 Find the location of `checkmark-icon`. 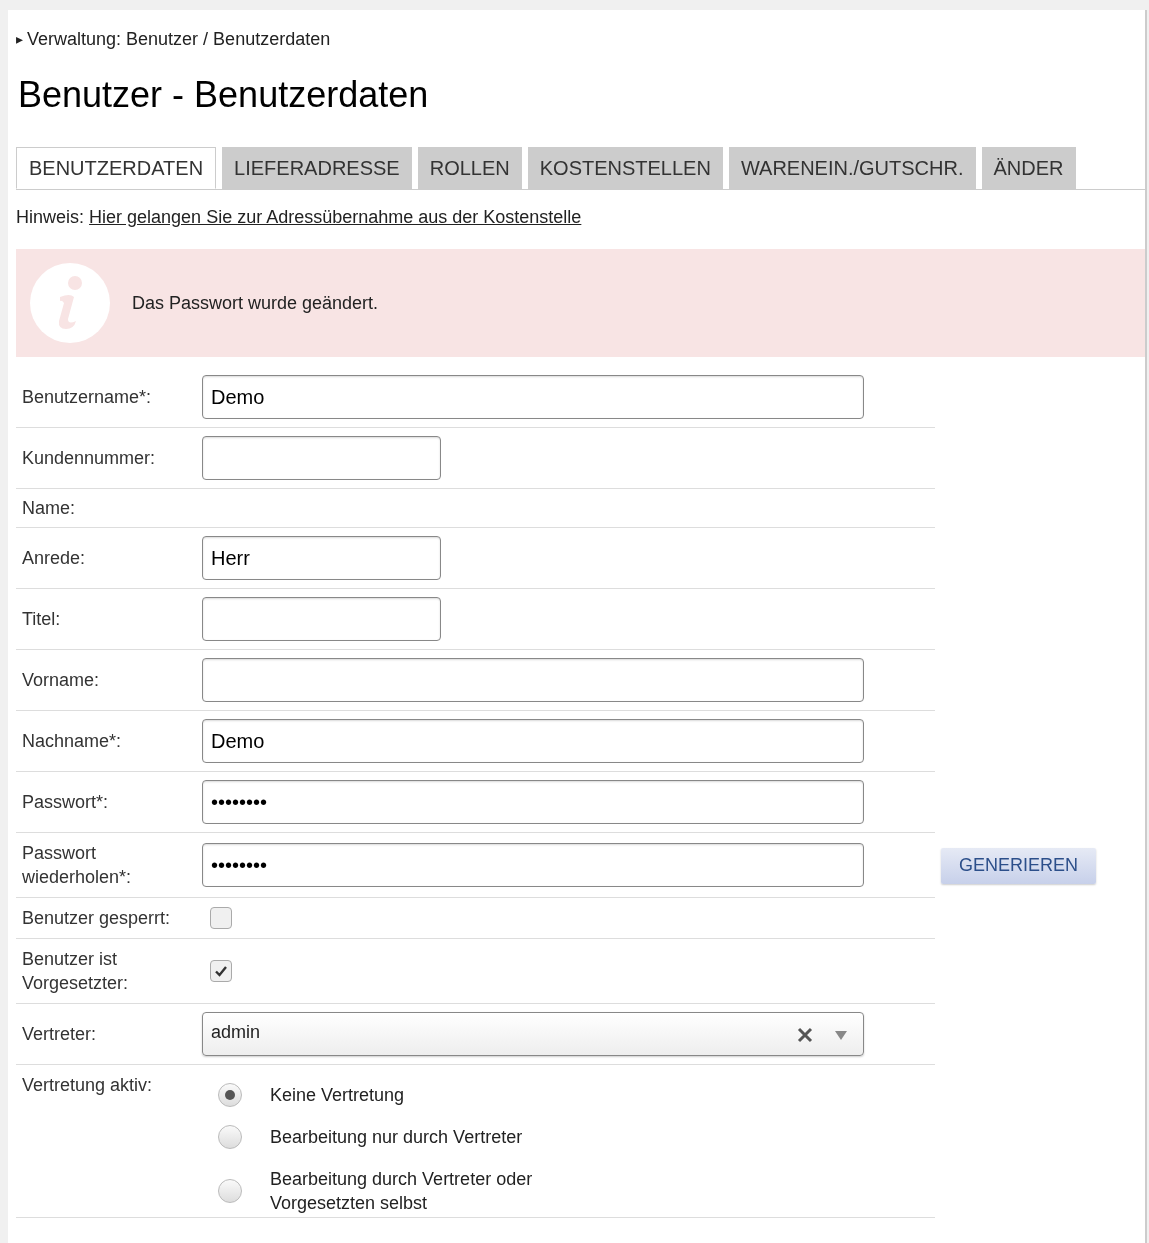

checkmark-icon is located at coordinates (221, 971).